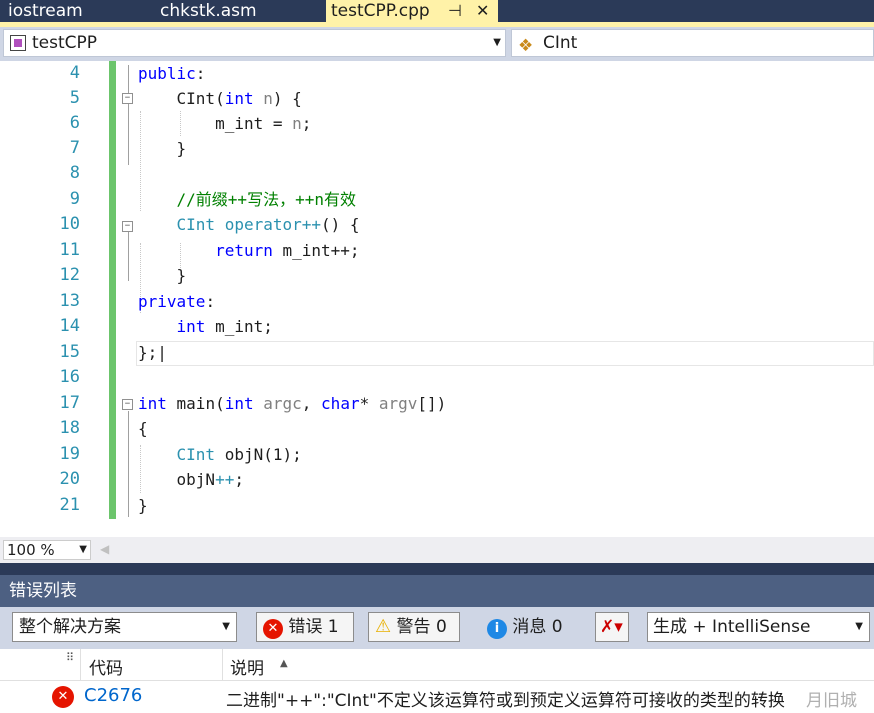  I want to click on code-line-17: int main(int argc, char* argv[]), so click(292, 403).